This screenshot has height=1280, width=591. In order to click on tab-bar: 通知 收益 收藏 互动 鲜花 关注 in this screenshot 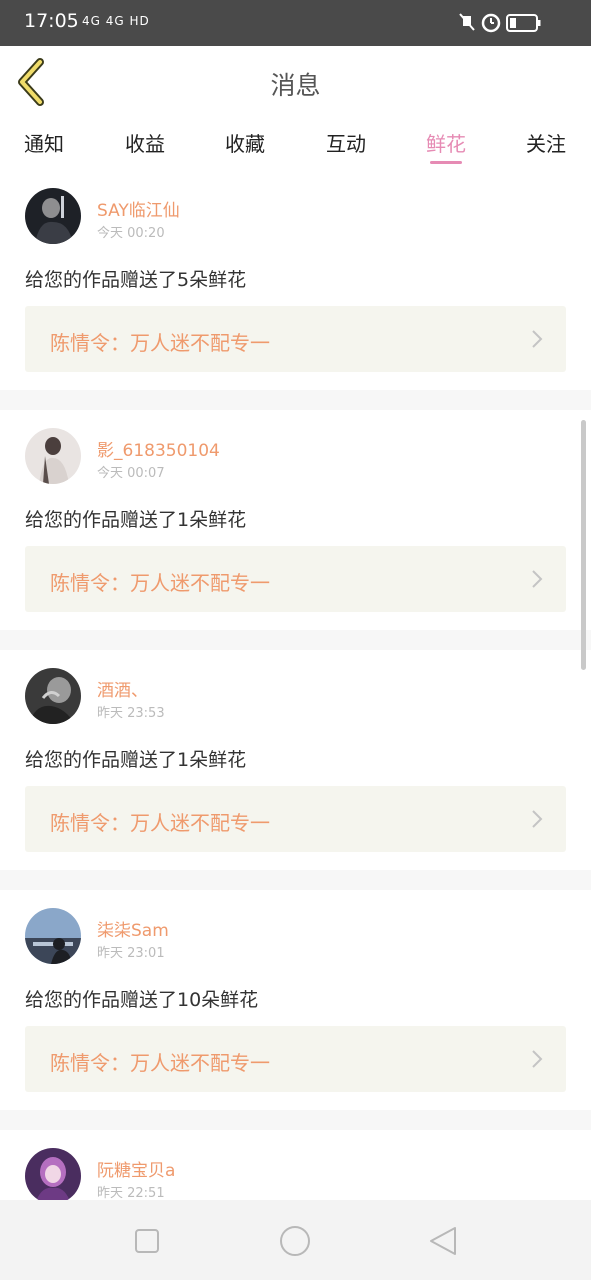, I will do `click(295, 144)`.